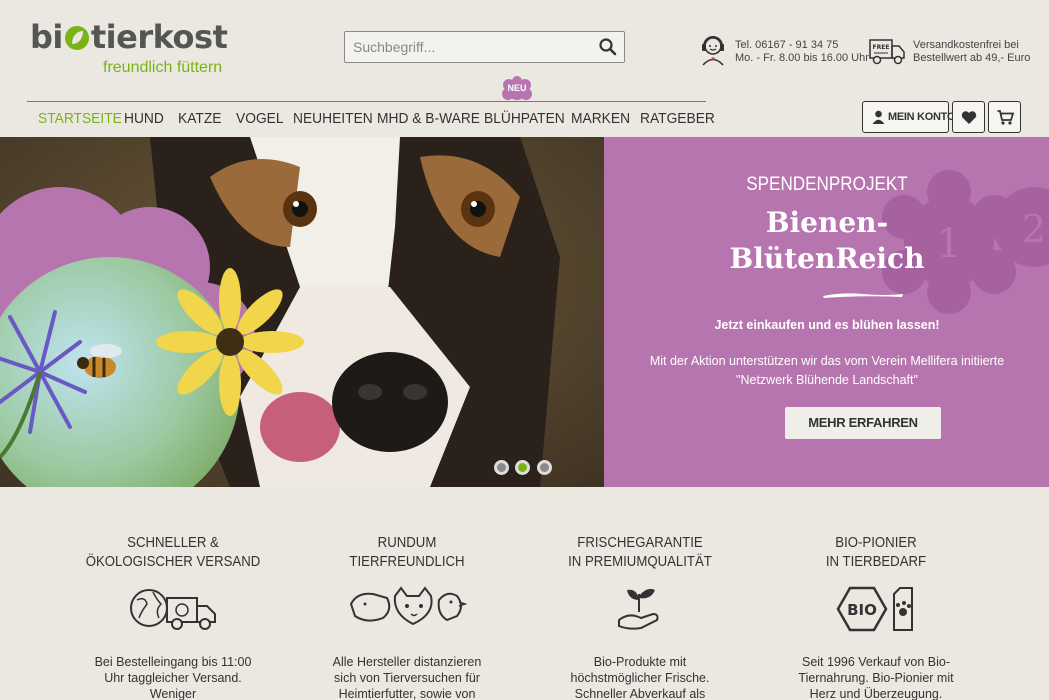  What do you see at coordinates (407, 561) in the screenshot?
I see `feature-title-line-2: TIERFREUNDLICH` at bounding box center [407, 561].